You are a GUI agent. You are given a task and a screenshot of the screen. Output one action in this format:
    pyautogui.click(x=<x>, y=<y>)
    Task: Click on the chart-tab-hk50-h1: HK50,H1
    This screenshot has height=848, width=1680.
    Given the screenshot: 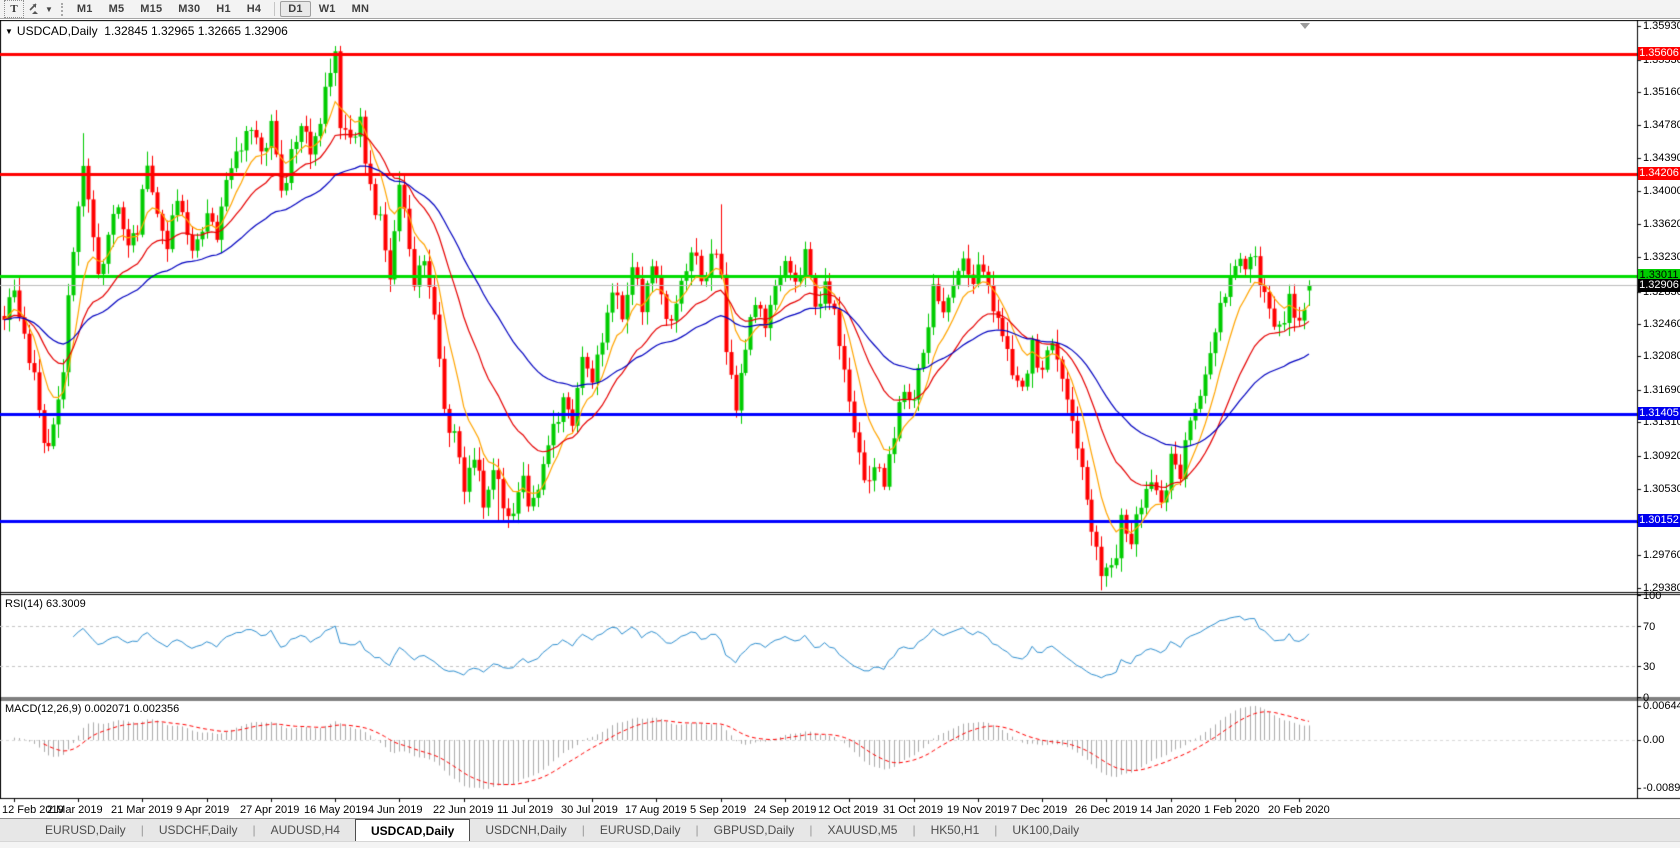 What is the action you would take?
    pyautogui.click(x=955, y=830)
    